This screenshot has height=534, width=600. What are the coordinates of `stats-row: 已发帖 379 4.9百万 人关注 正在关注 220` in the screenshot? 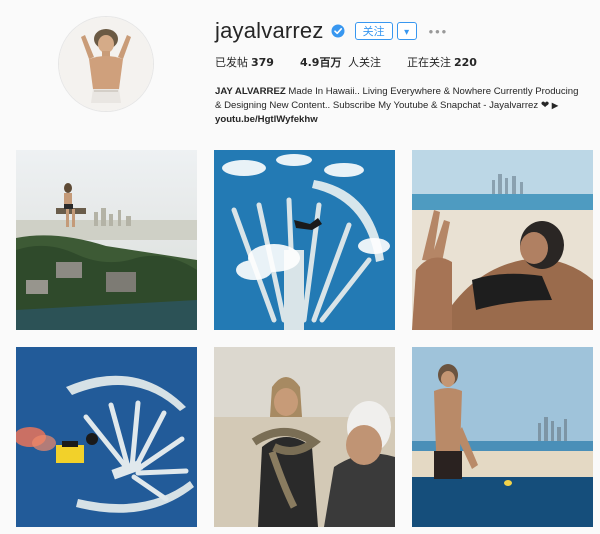 It's located at (400, 62).